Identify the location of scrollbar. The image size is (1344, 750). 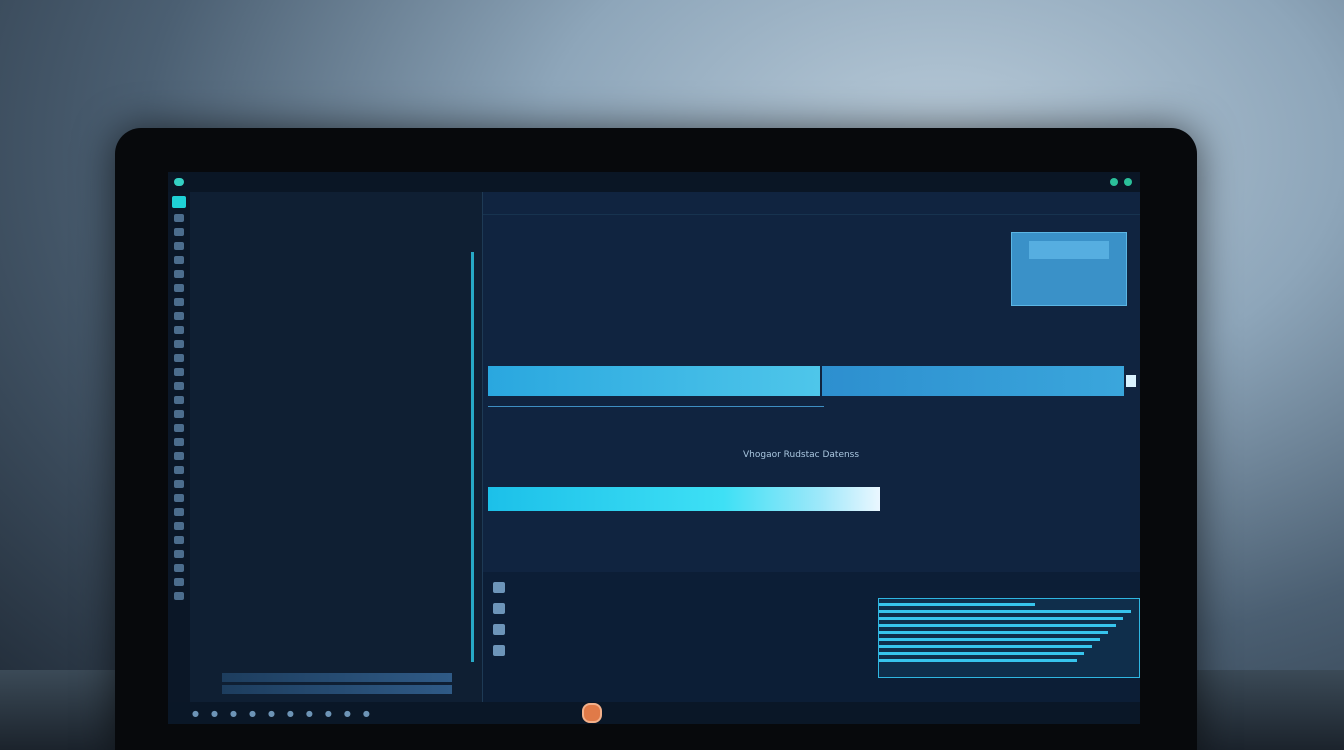
(472, 457).